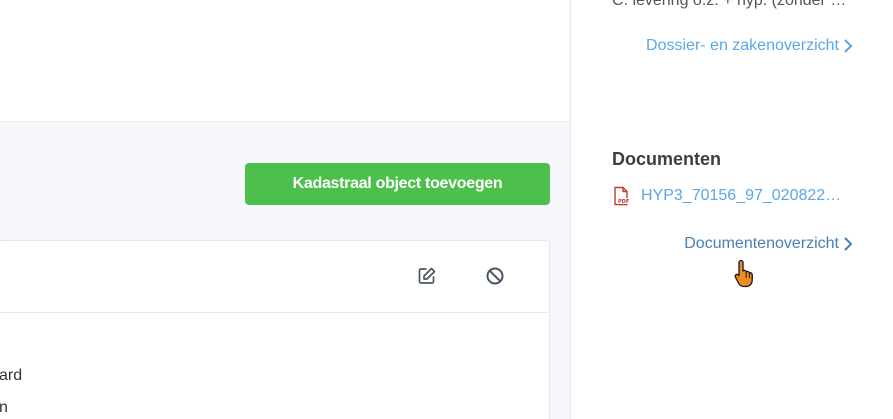  Describe the element at coordinates (397, 184) in the screenshot. I see `add-cadastral-object-button: Kadastraal object toevoegen` at that location.